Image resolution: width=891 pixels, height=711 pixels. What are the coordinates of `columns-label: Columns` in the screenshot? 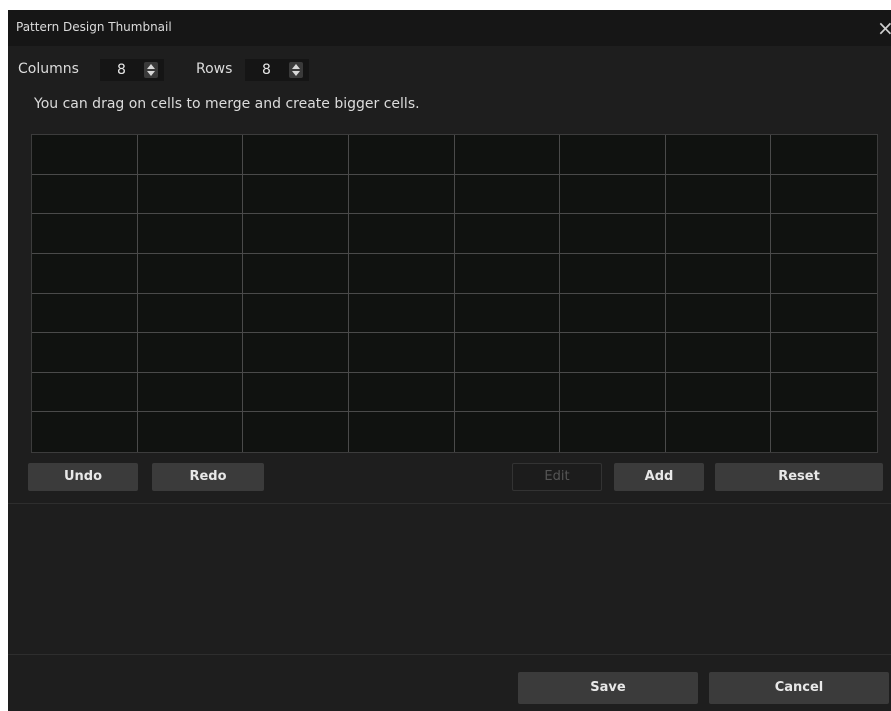 It's located at (48, 69).